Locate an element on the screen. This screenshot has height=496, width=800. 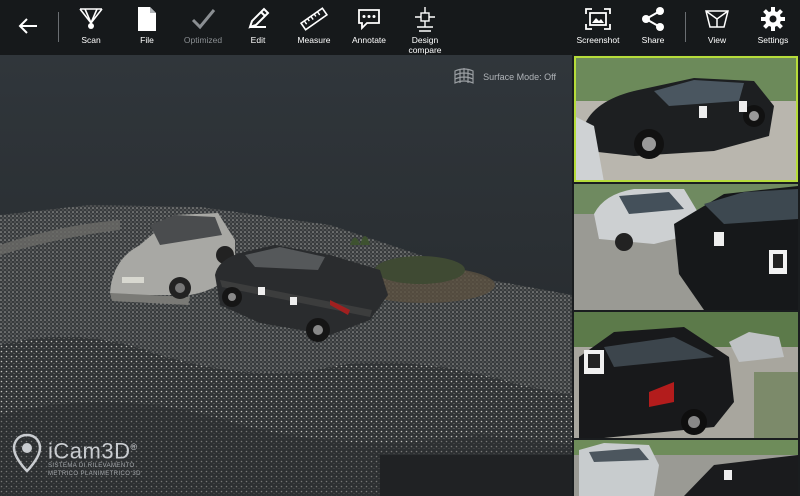
annotate-label: Annotate is located at coordinates (369, 40).